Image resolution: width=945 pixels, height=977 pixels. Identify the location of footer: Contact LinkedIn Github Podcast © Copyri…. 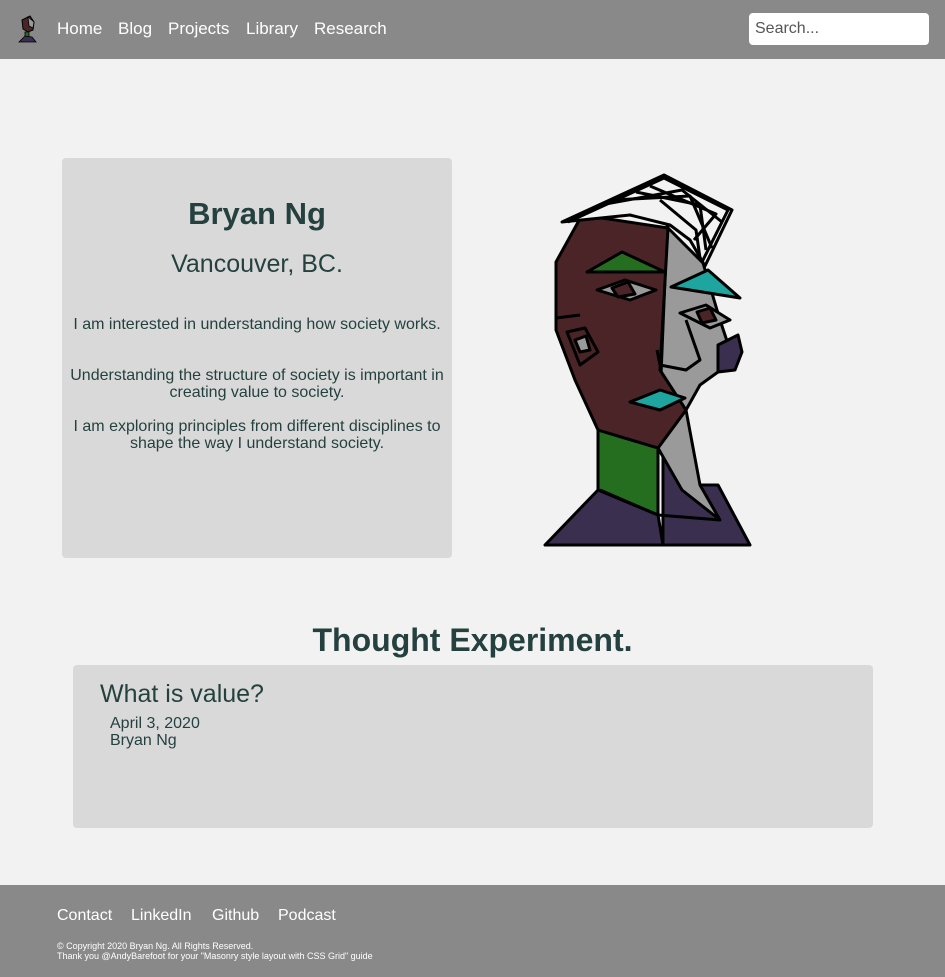
(472, 931).